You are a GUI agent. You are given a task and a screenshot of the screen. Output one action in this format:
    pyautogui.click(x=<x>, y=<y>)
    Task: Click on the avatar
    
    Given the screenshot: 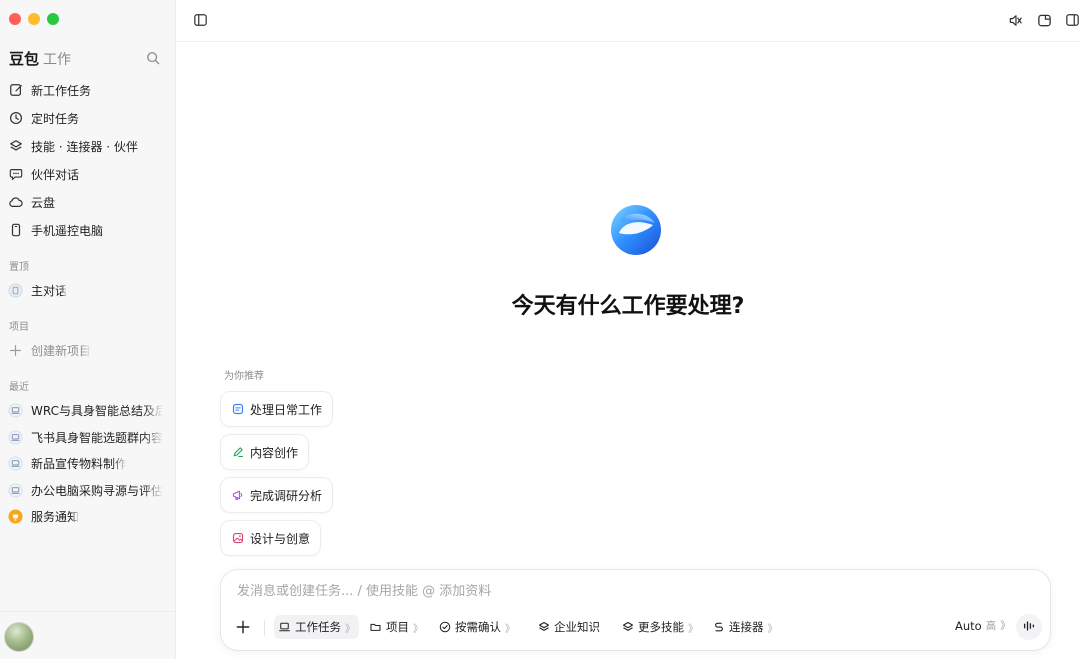 What is the action you would take?
    pyautogui.click(x=19, y=637)
    